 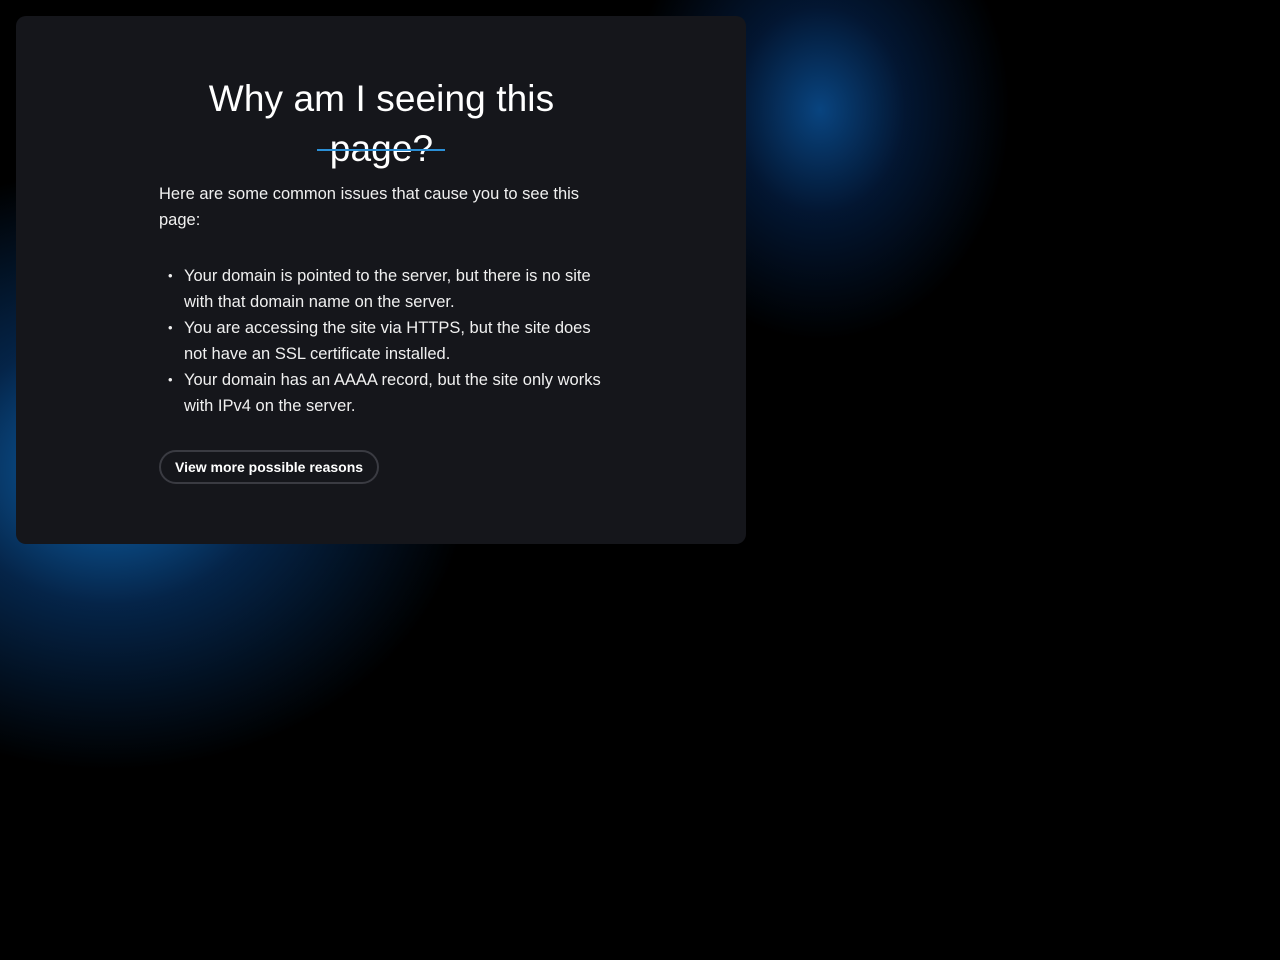 I want to click on page-title: Why am I seeing this page?, so click(x=381, y=123).